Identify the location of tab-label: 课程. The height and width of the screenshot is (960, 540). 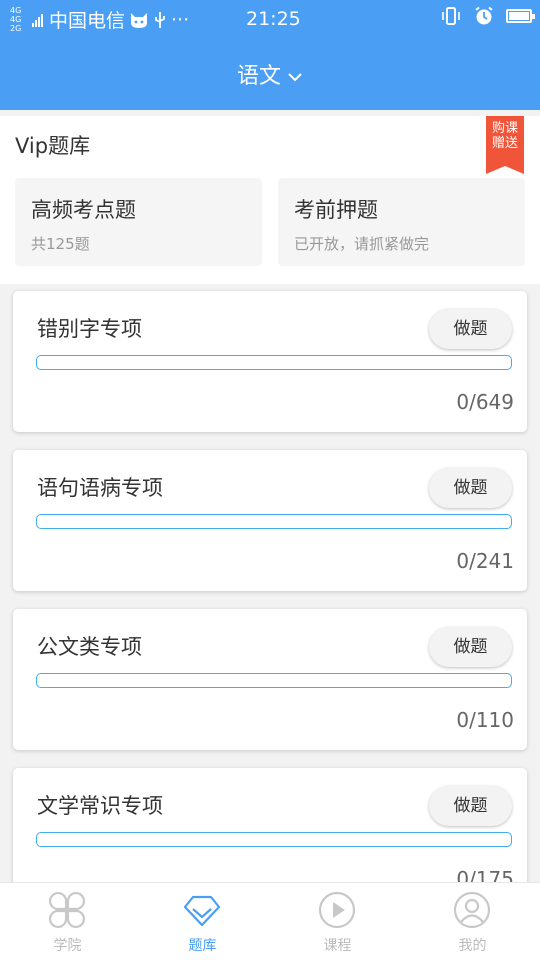
(337, 946).